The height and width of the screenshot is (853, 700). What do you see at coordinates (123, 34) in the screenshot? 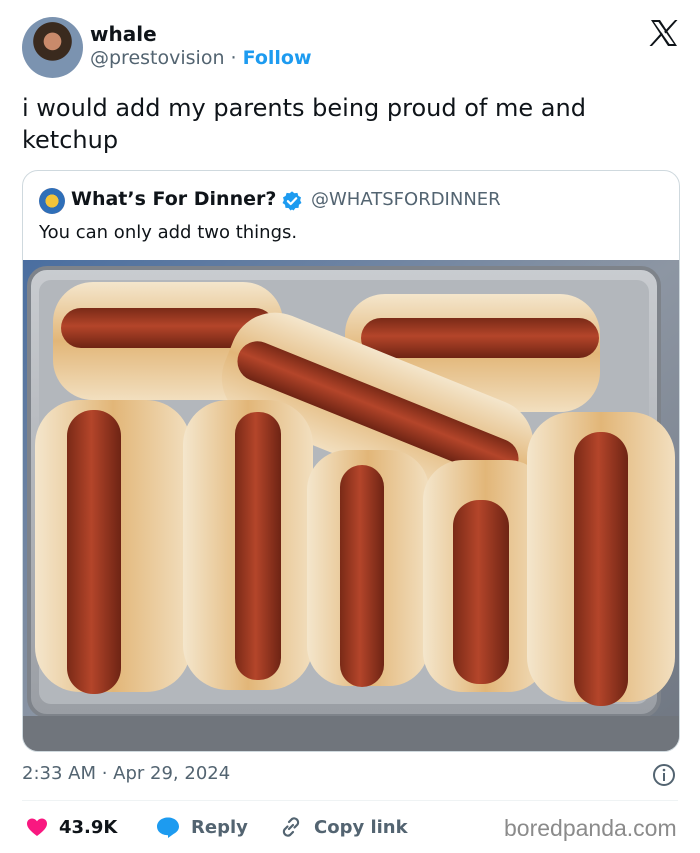
I see `author-name: whale` at bounding box center [123, 34].